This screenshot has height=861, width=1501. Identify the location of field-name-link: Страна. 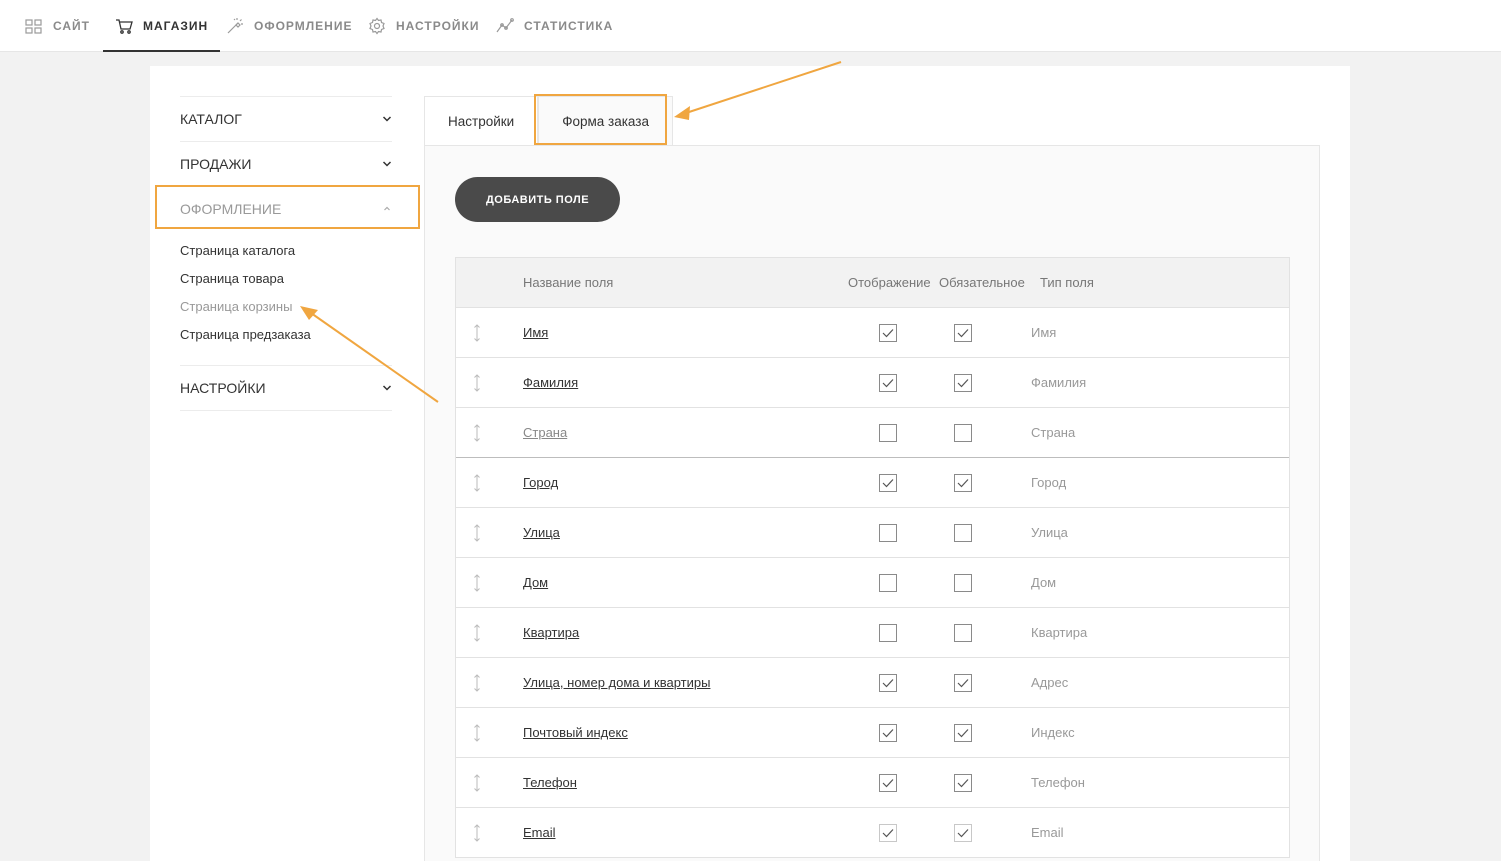
(545, 432).